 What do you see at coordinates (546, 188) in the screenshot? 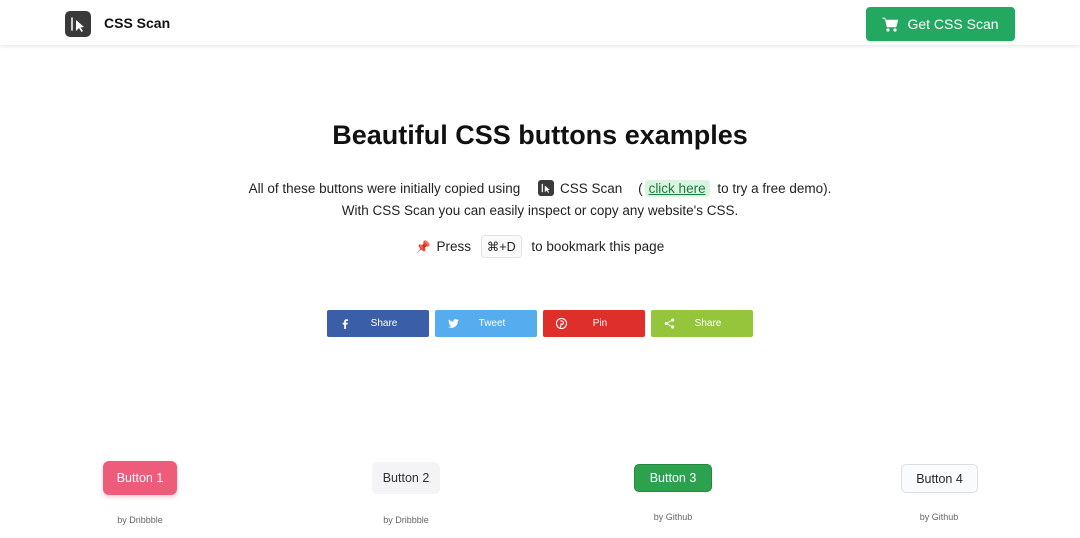
I see `css-scan-inline-logo-icon` at bounding box center [546, 188].